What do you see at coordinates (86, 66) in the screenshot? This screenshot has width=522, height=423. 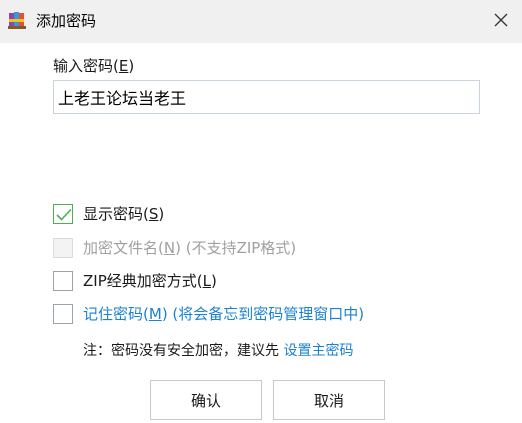 I see `password-label-prefix: 输入密码(` at bounding box center [86, 66].